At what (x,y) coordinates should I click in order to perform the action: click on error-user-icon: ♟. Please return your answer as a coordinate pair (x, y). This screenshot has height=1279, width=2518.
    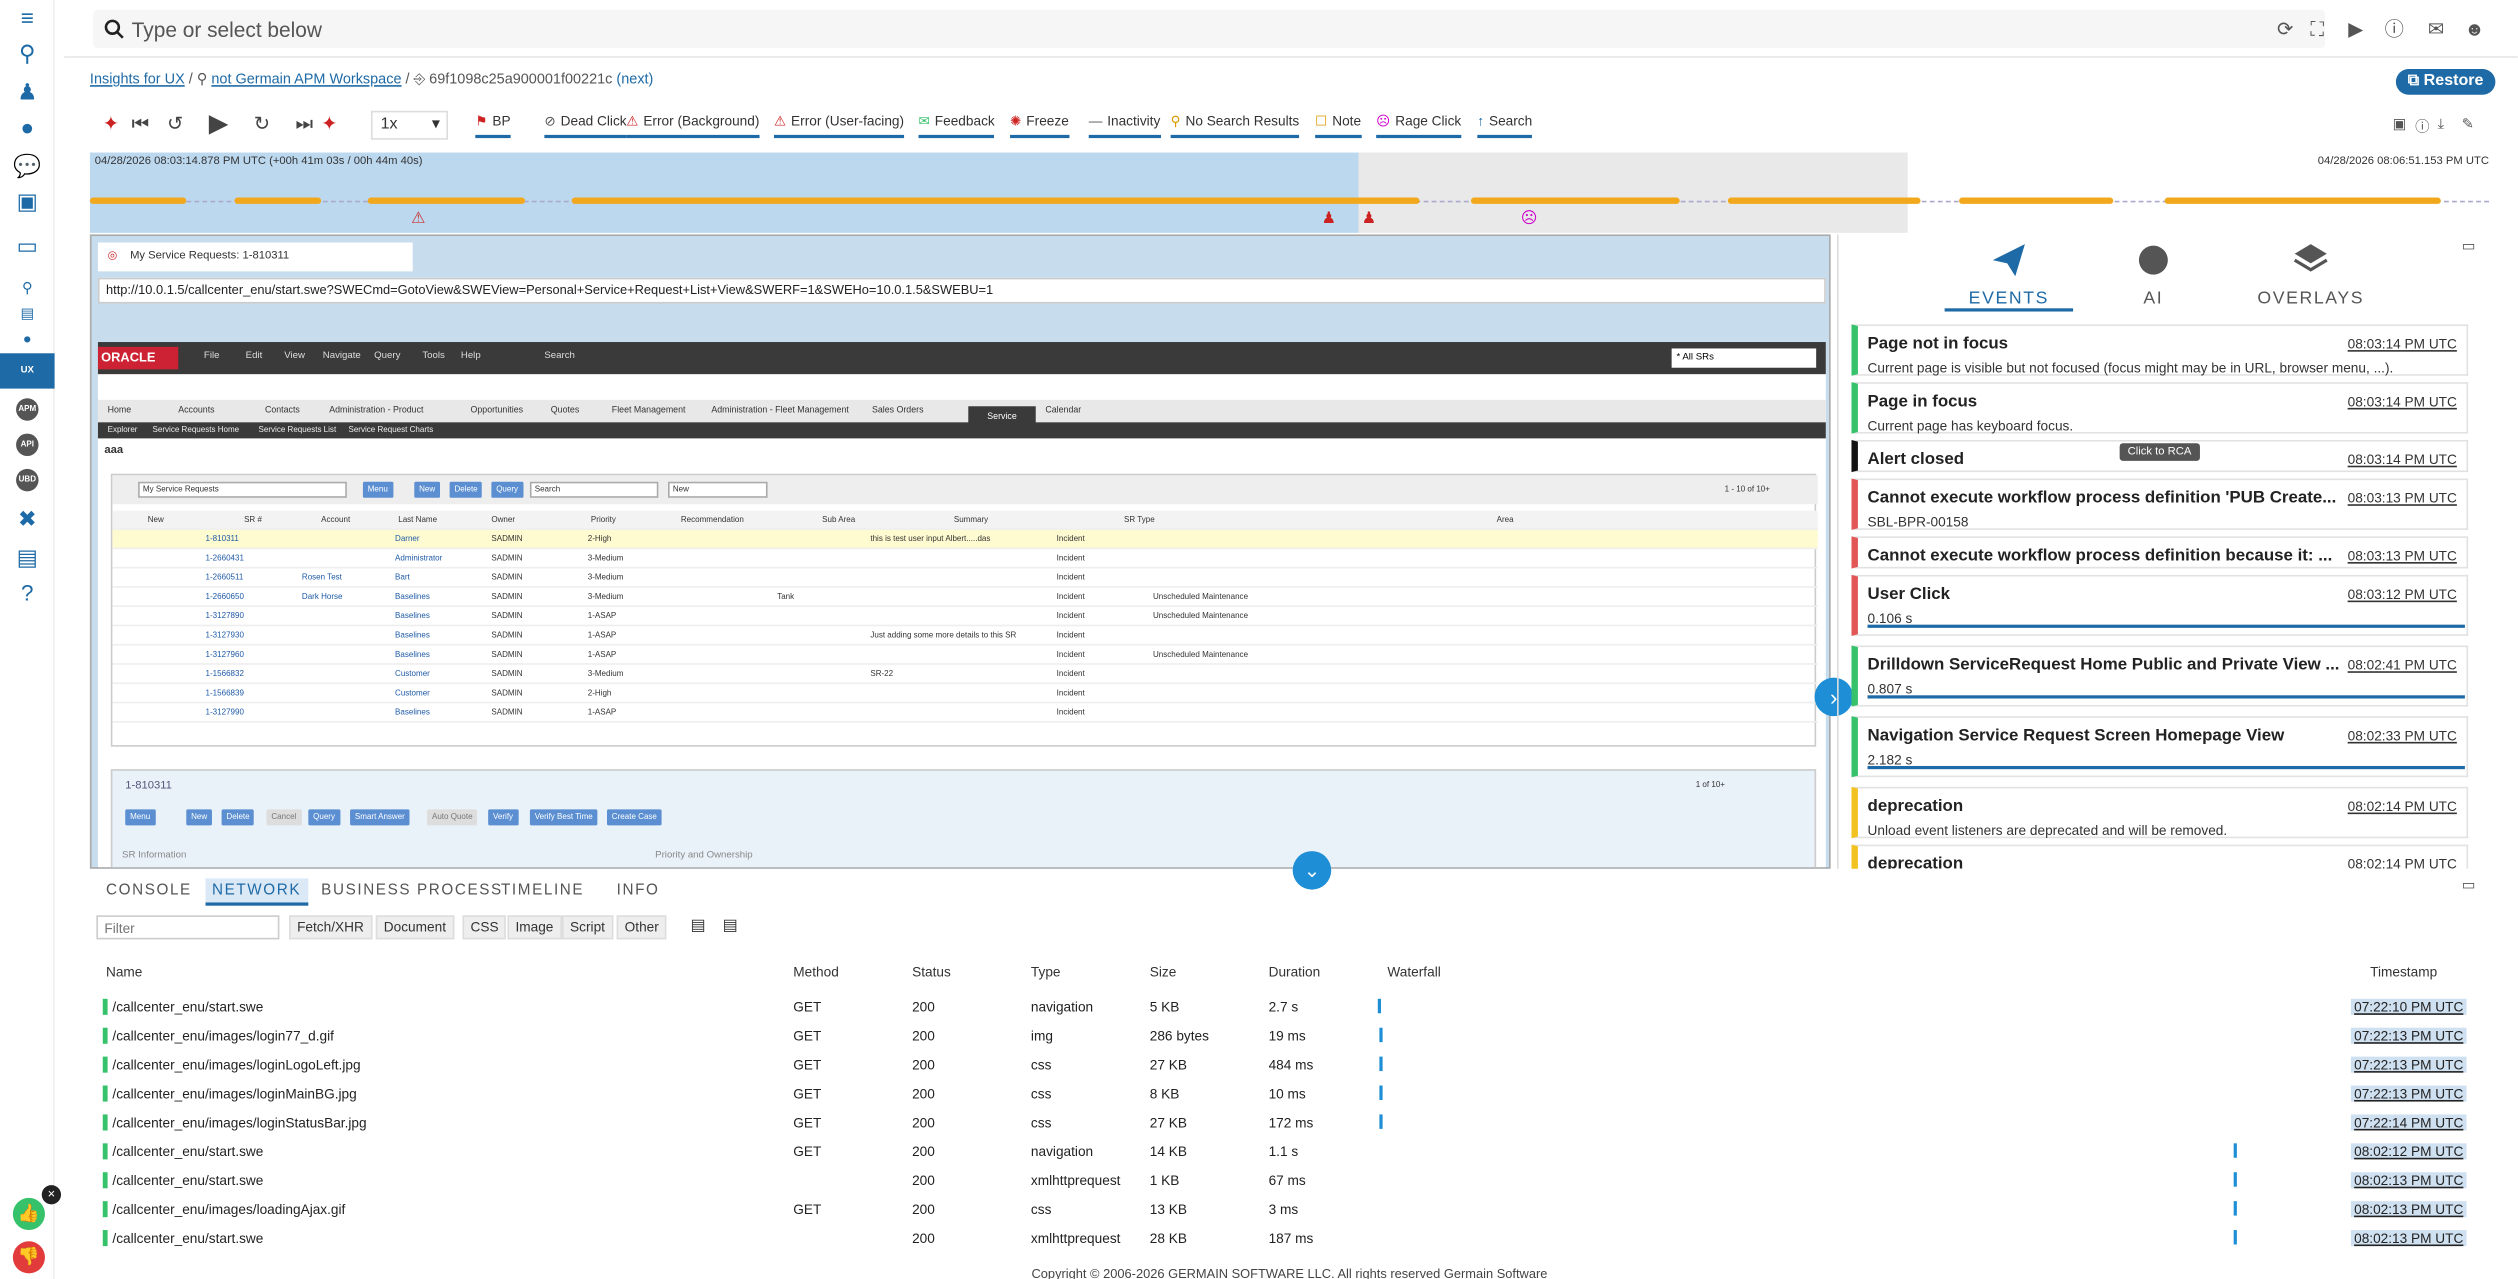
    Looking at the image, I should click on (1329, 219).